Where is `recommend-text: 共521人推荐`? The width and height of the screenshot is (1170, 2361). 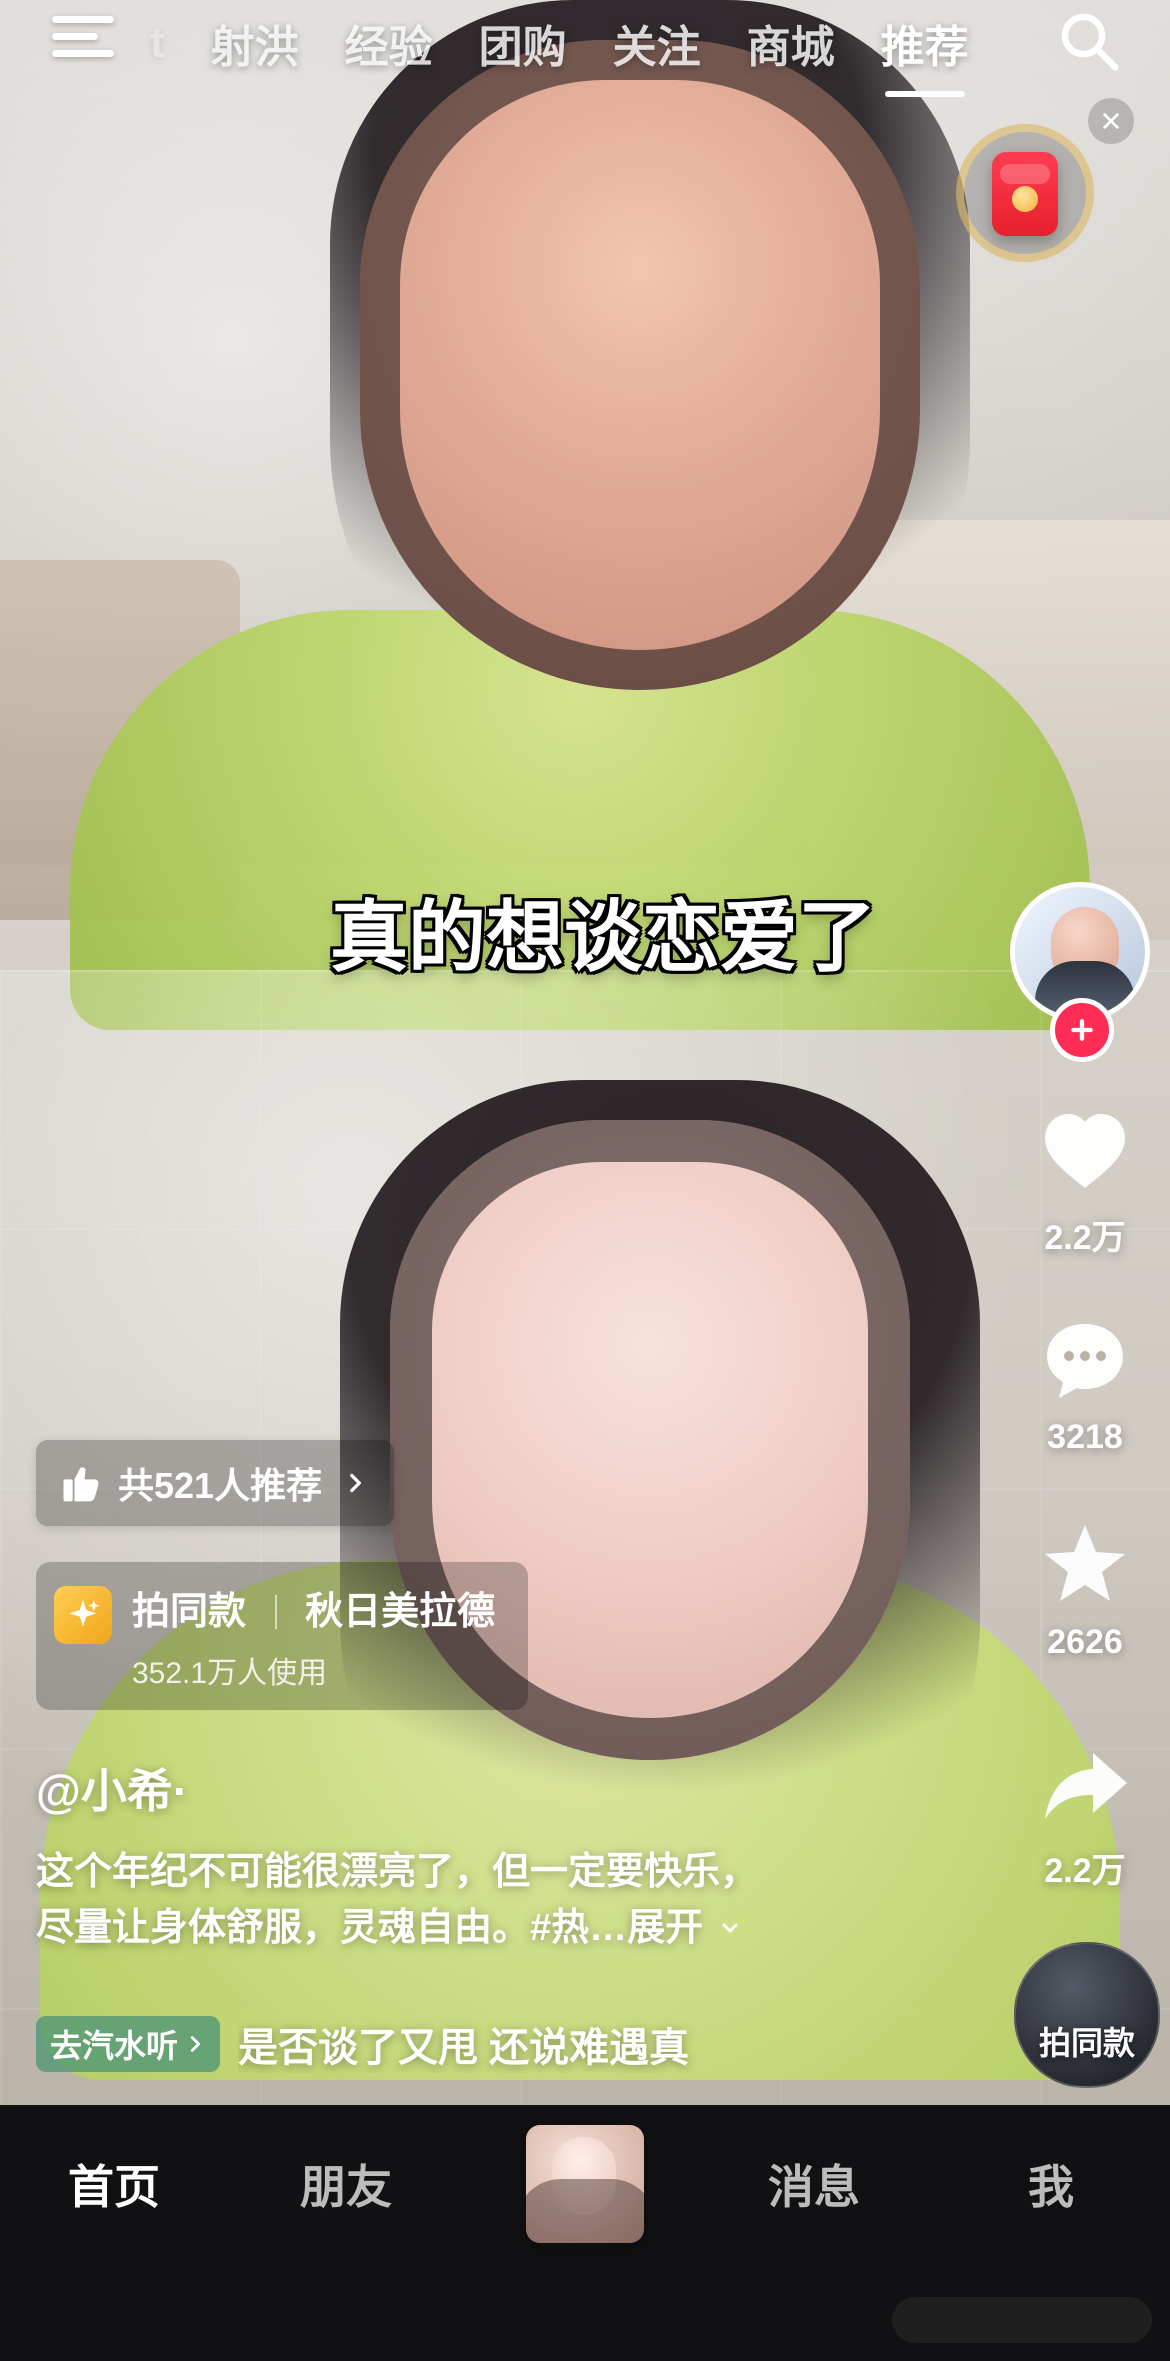
recommend-text: 共521人推荐 is located at coordinates (220, 1485).